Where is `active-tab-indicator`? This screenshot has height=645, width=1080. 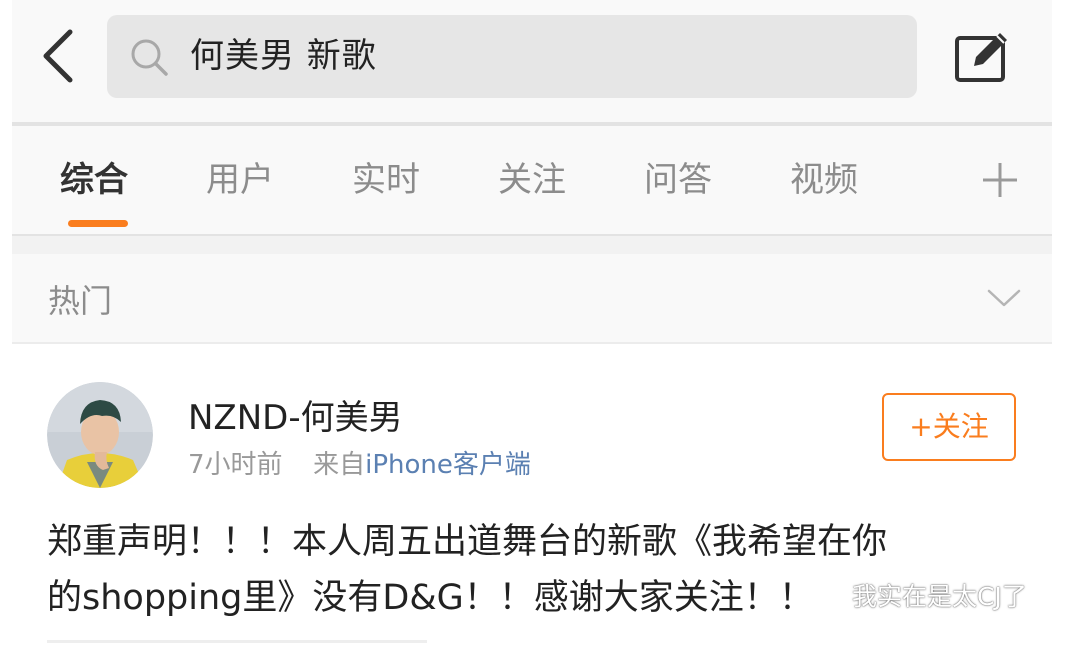 active-tab-indicator is located at coordinates (98, 223).